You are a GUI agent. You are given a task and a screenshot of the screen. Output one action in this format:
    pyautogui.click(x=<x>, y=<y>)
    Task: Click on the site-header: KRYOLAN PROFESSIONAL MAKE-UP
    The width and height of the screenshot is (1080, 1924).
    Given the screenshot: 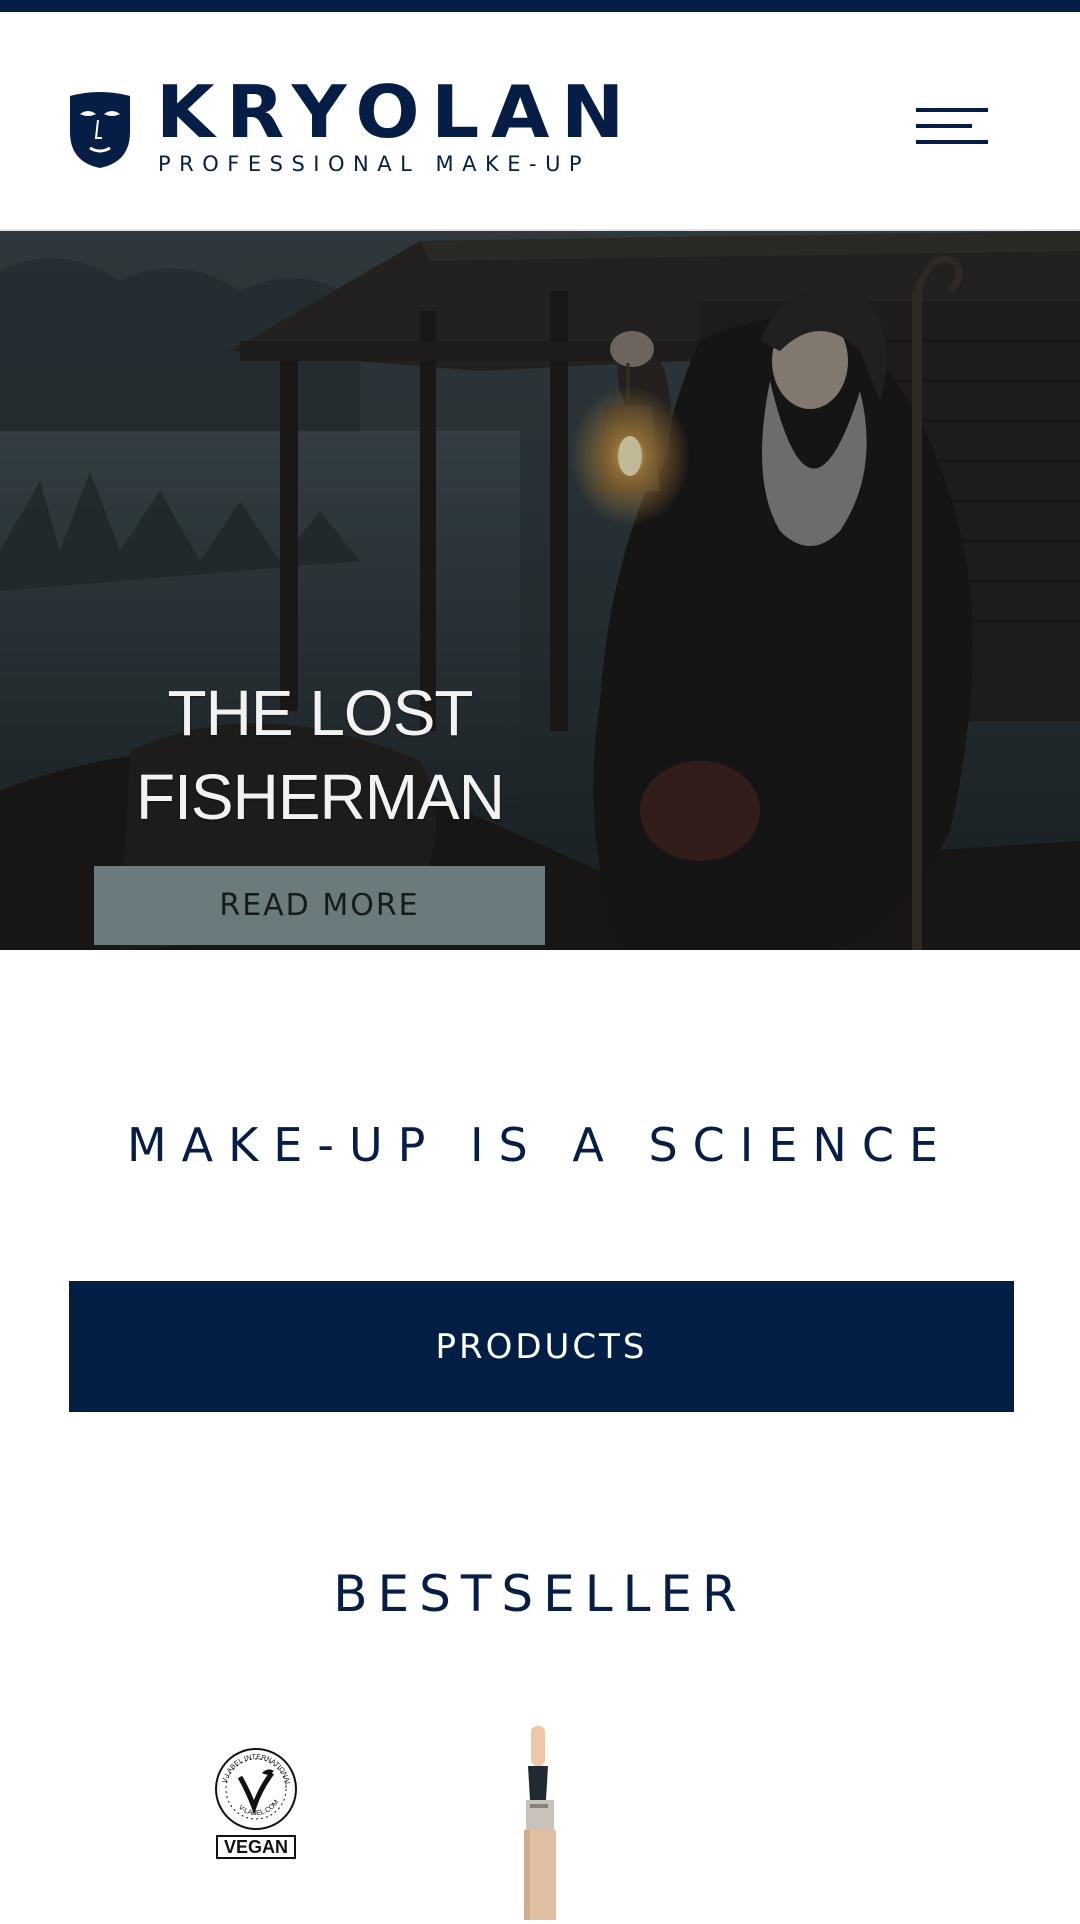 What is the action you would take?
    pyautogui.click(x=540, y=121)
    